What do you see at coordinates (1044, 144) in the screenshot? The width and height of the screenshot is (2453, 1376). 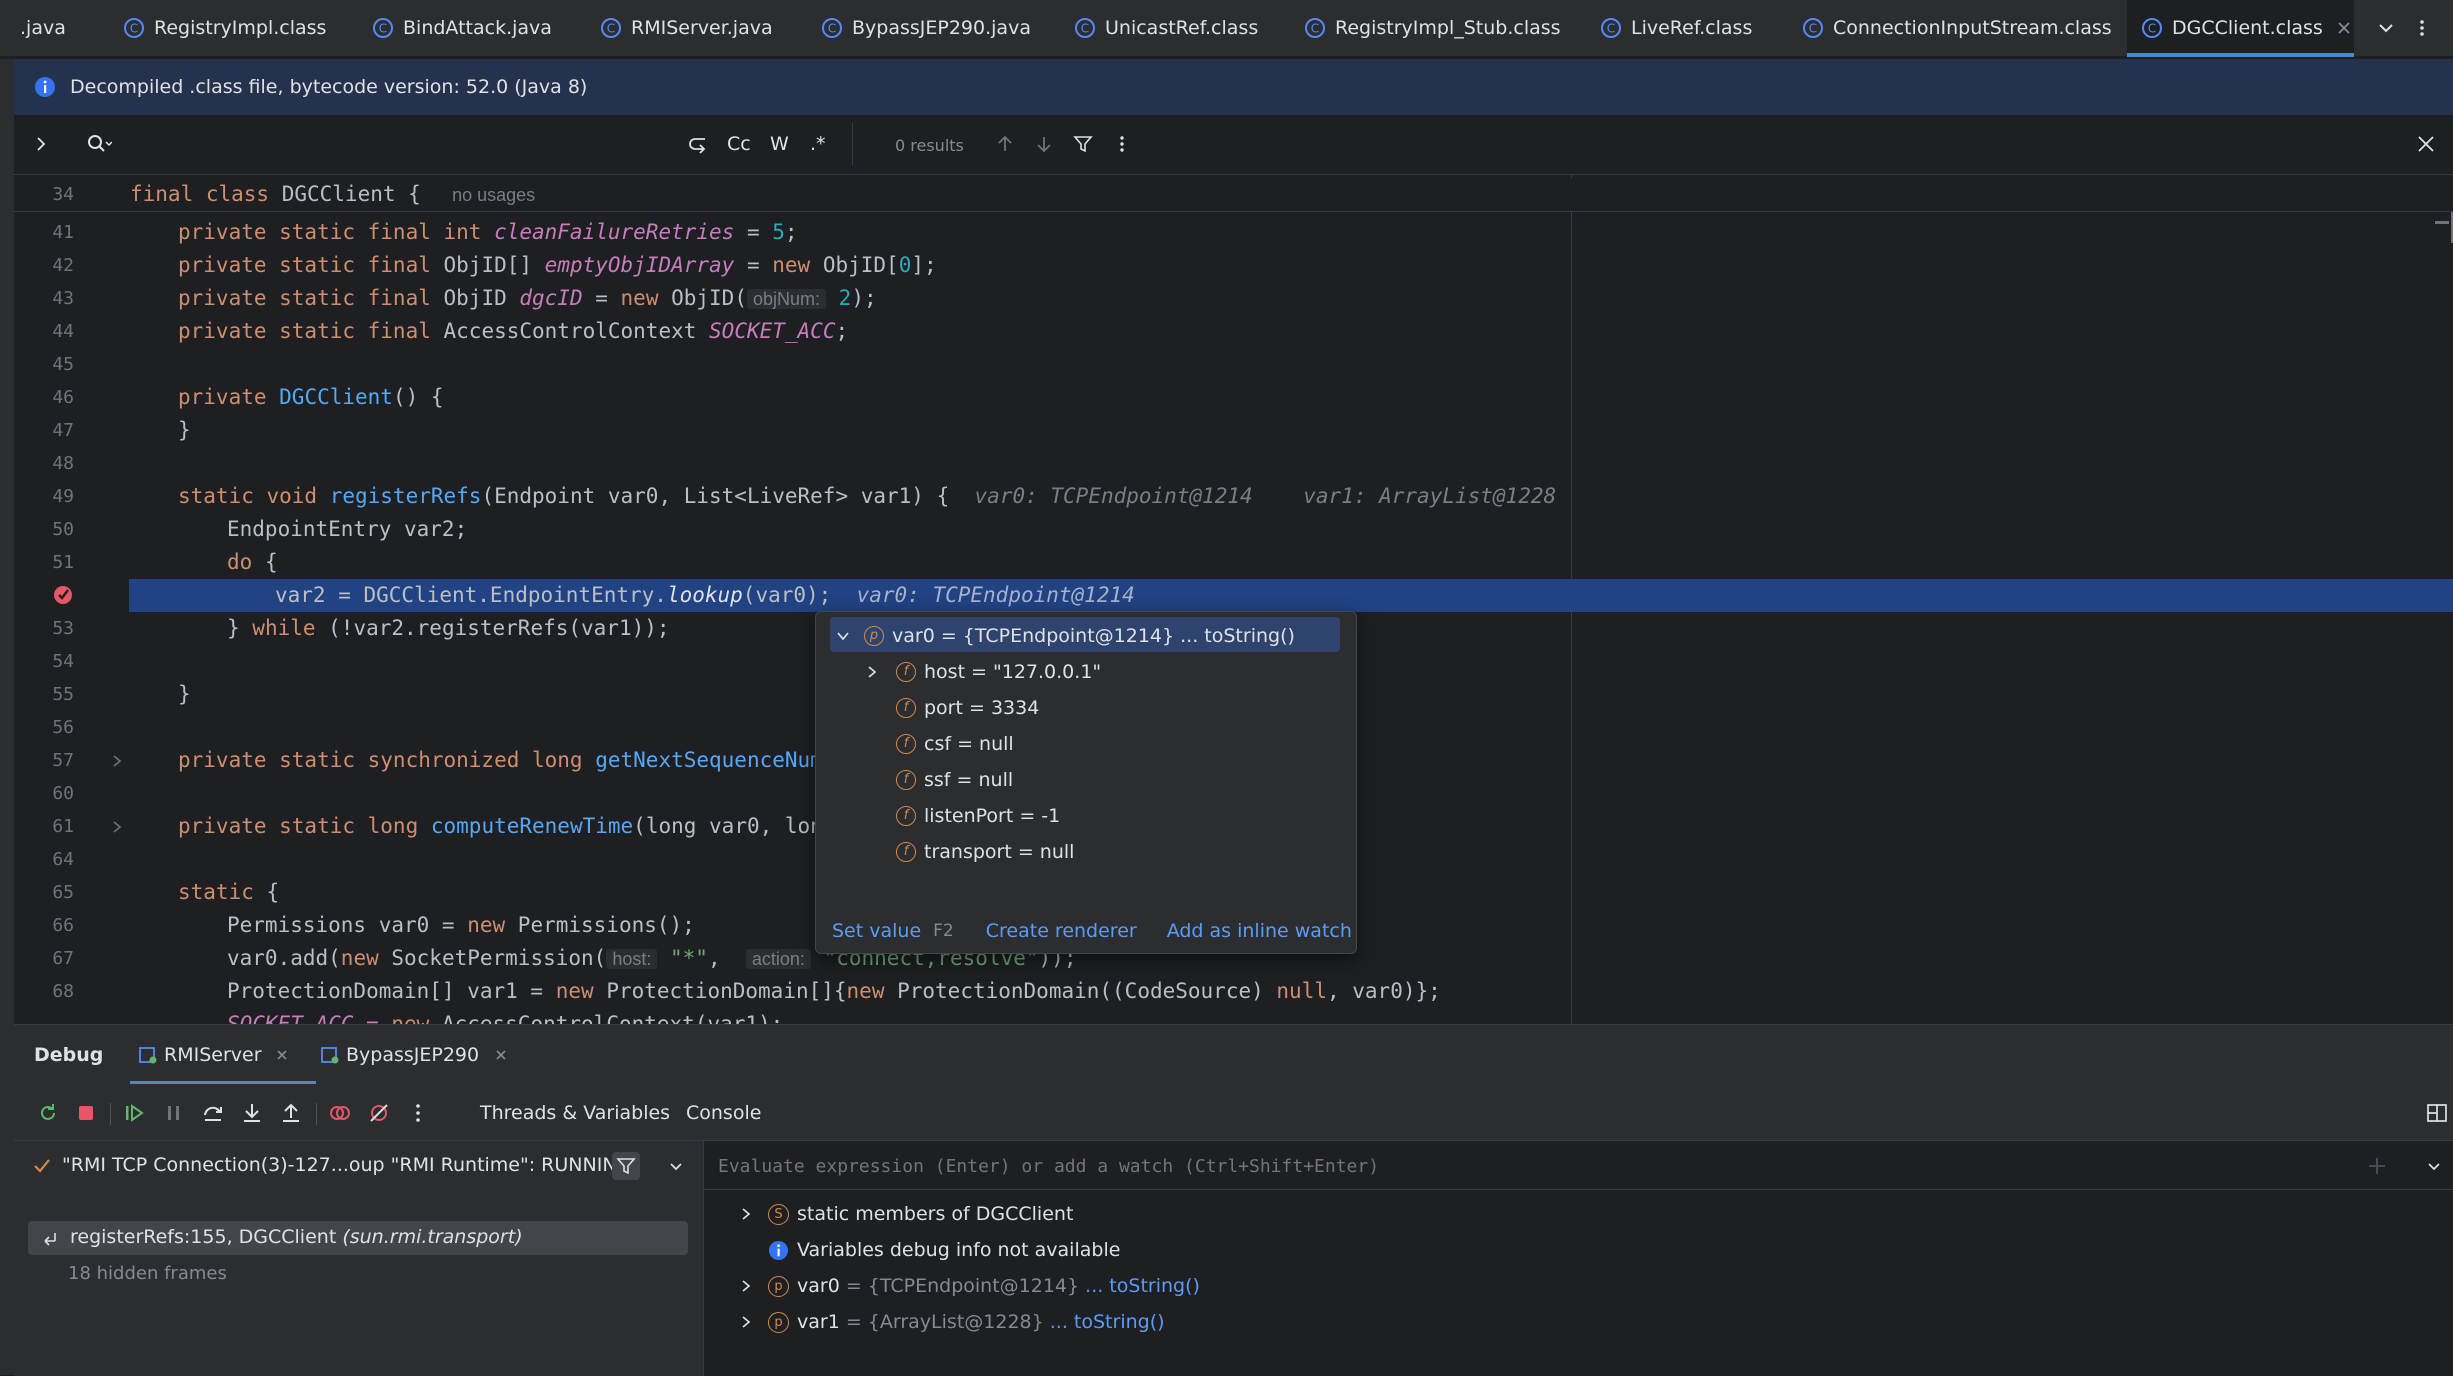 I see `arrow-down-icon` at bounding box center [1044, 144].